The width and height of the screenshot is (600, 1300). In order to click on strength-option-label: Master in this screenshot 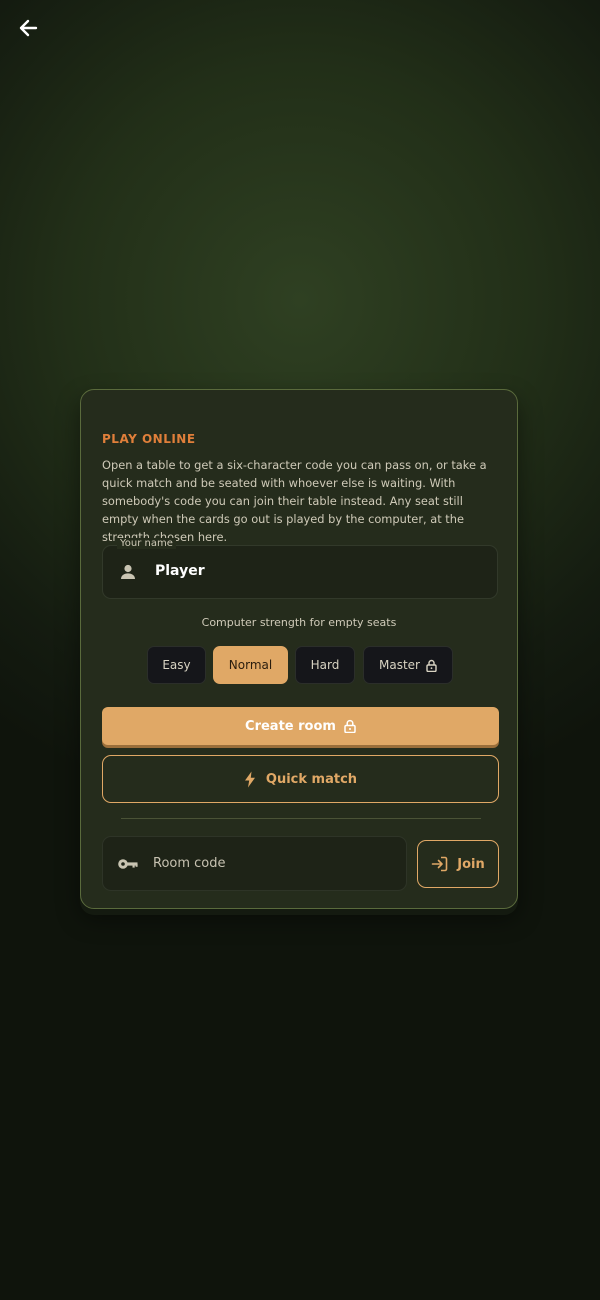, I will do `click(399, 665)`.